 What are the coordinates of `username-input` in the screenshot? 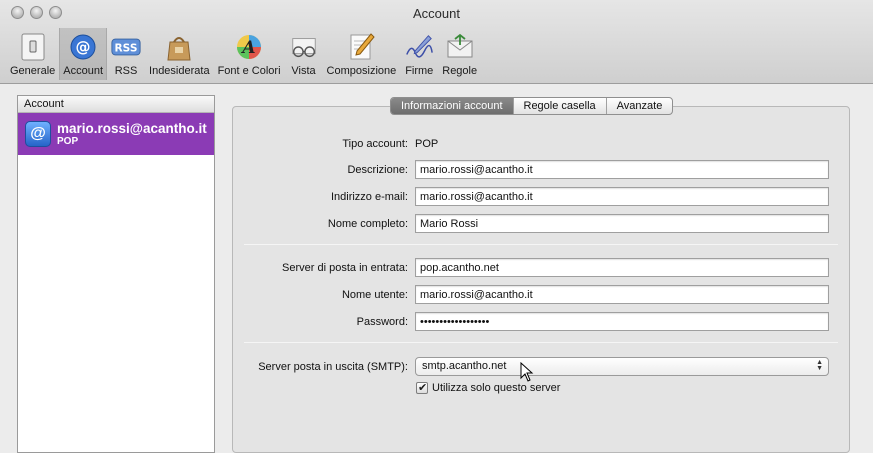 It's located at (622, 294).